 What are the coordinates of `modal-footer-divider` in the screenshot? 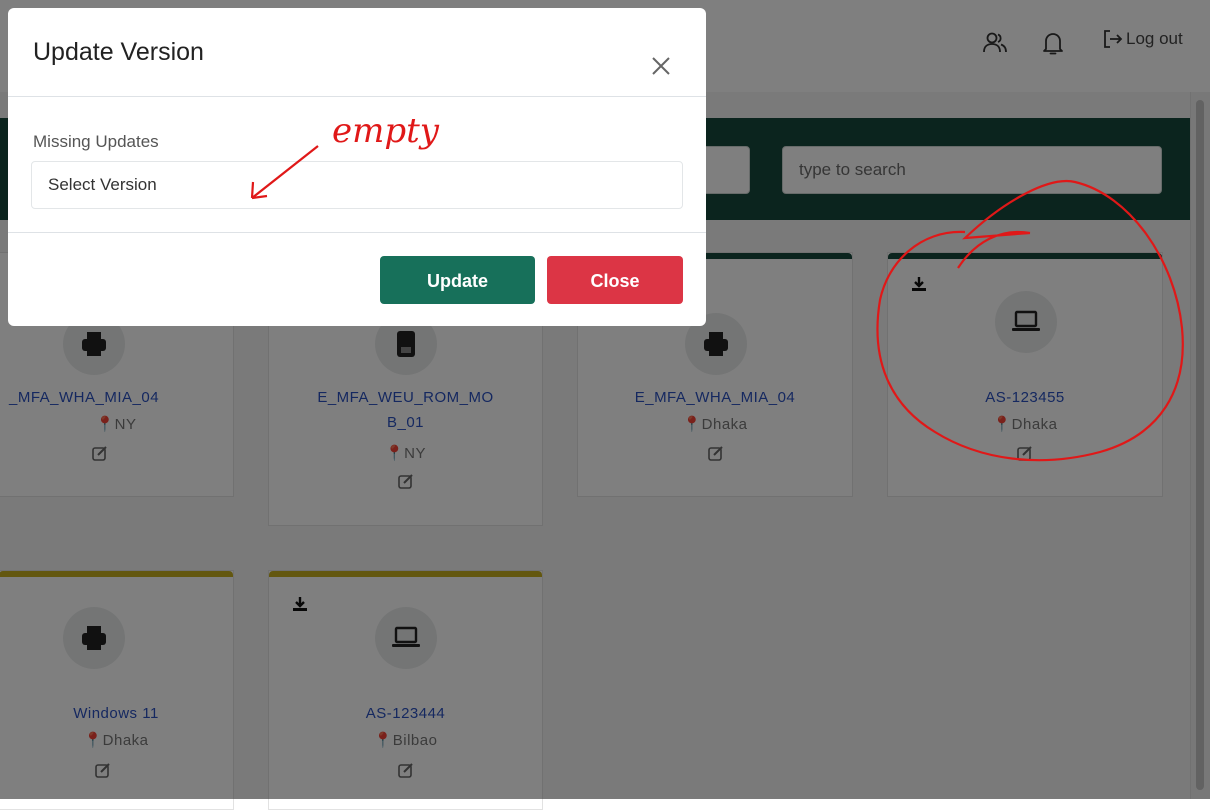 It's located at (357, 232).